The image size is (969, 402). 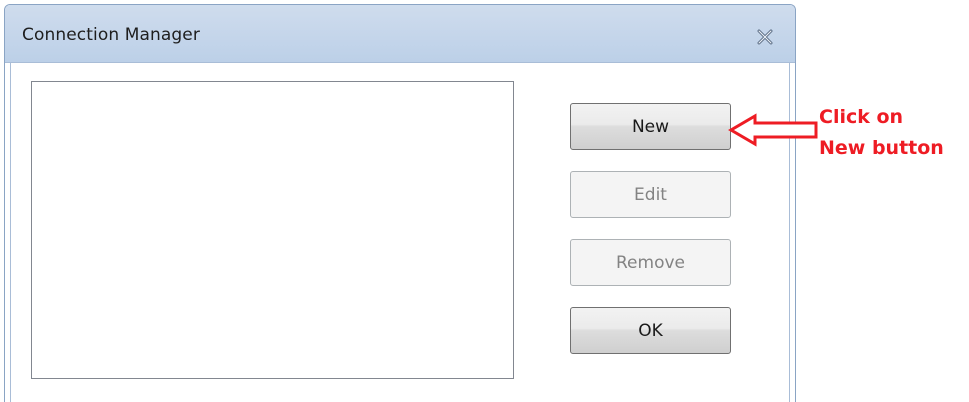 What do you see at coordinates (650, 330) in the screenshot?
I see `ok-button: OK` at bounding box center [650, 330].